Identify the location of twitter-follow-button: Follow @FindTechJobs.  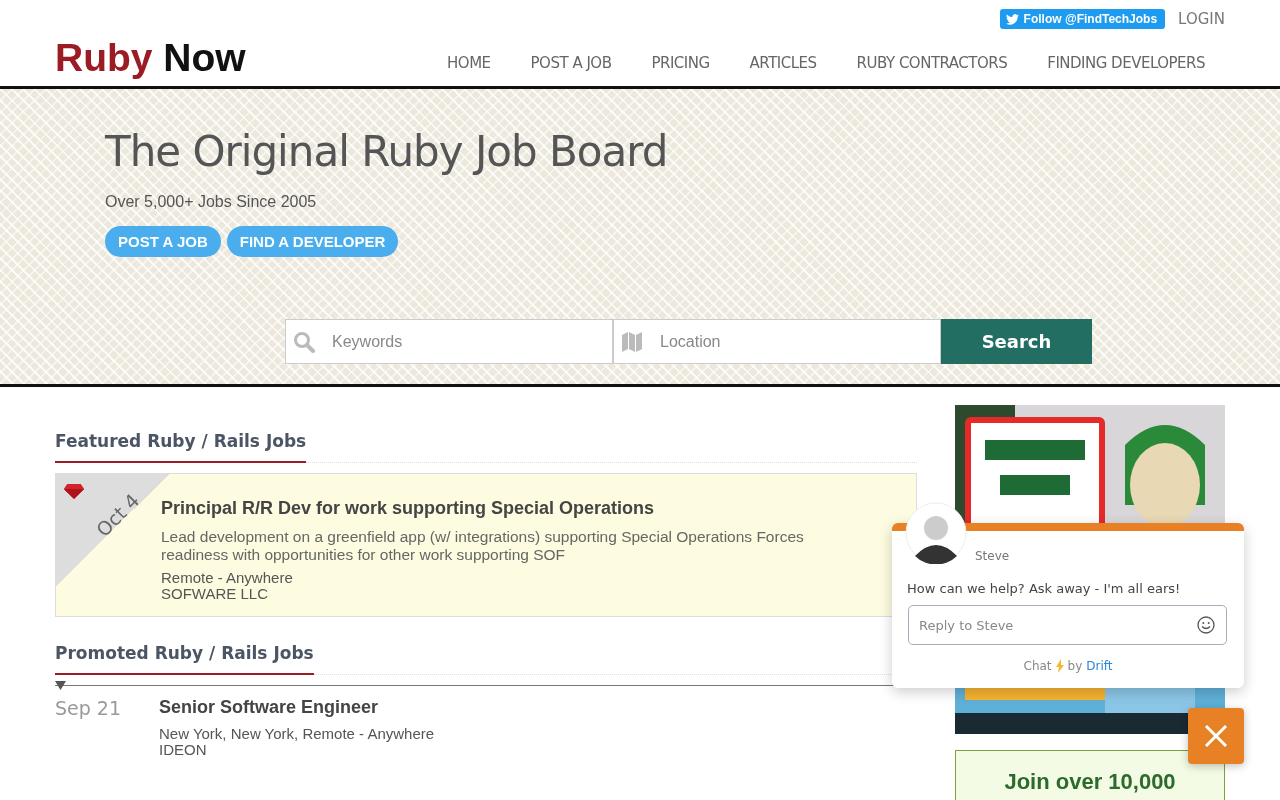
(1082, 19).